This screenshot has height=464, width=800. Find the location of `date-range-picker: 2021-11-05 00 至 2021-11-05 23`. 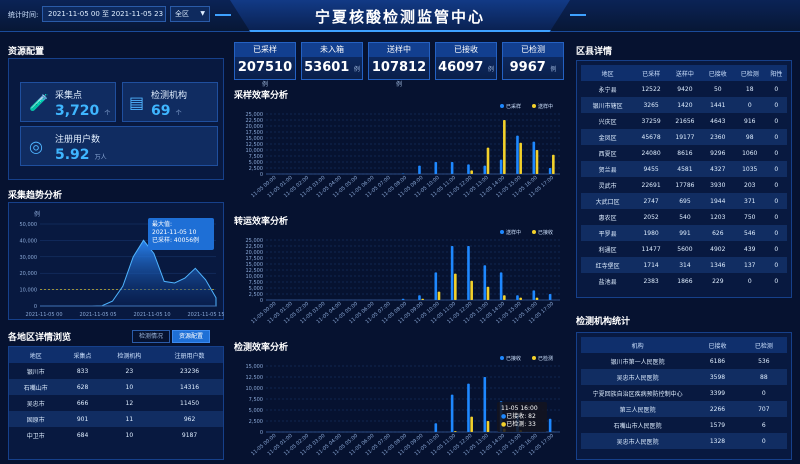

date-range-picker: 2021-11-05 00 至 2021-11-05 23 is located at coordinates (104, 14).